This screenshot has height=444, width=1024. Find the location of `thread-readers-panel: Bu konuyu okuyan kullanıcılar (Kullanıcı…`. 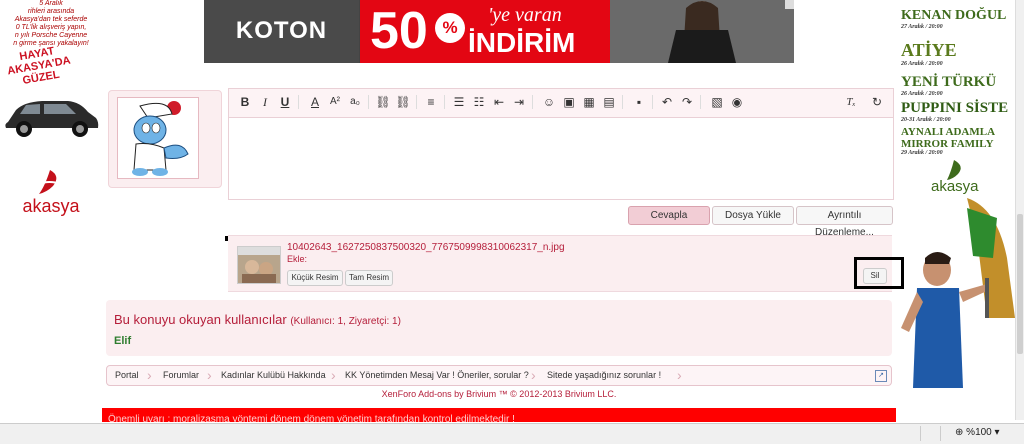

thread-readers-panel: Bu konuyu okuyan kullanıcılar (Kullanıcı… is located at coordinates (499, 328).